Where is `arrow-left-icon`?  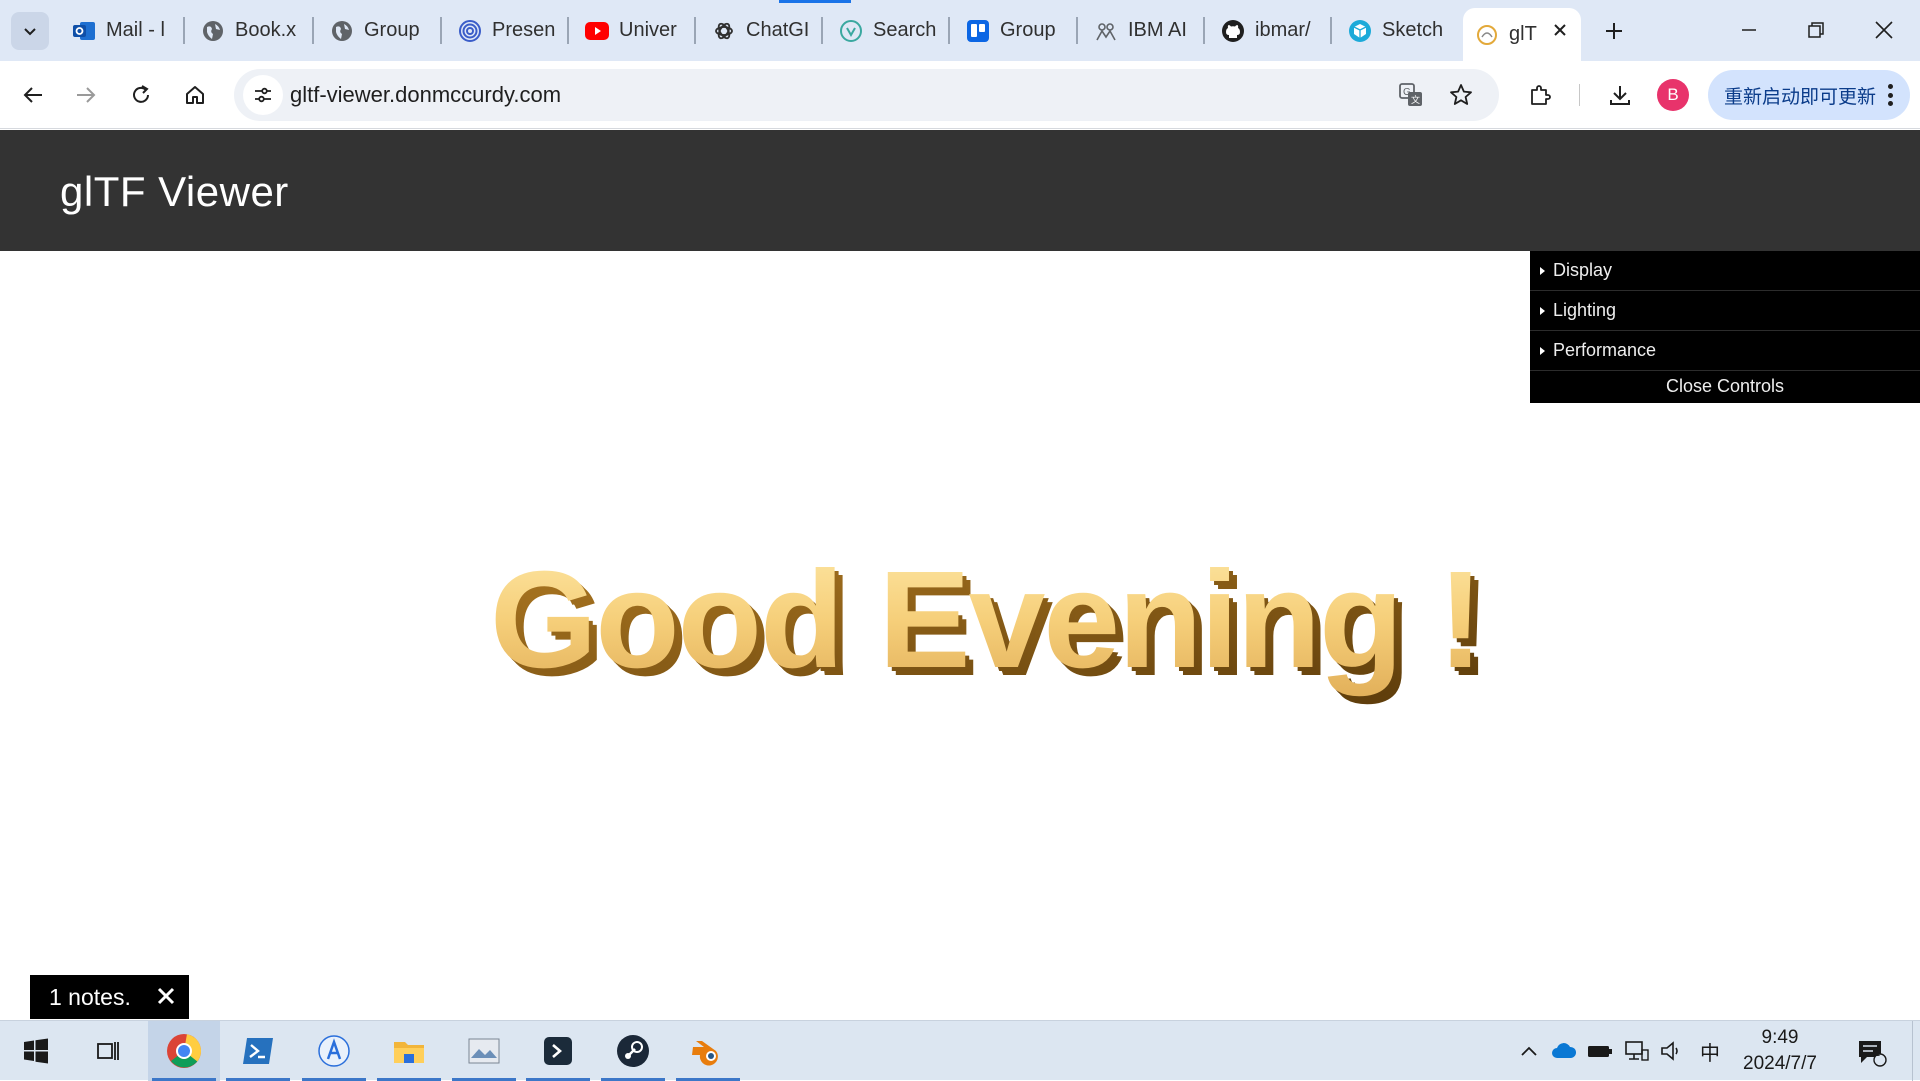 arrow-left-icon is located at coordinates (32, 95).